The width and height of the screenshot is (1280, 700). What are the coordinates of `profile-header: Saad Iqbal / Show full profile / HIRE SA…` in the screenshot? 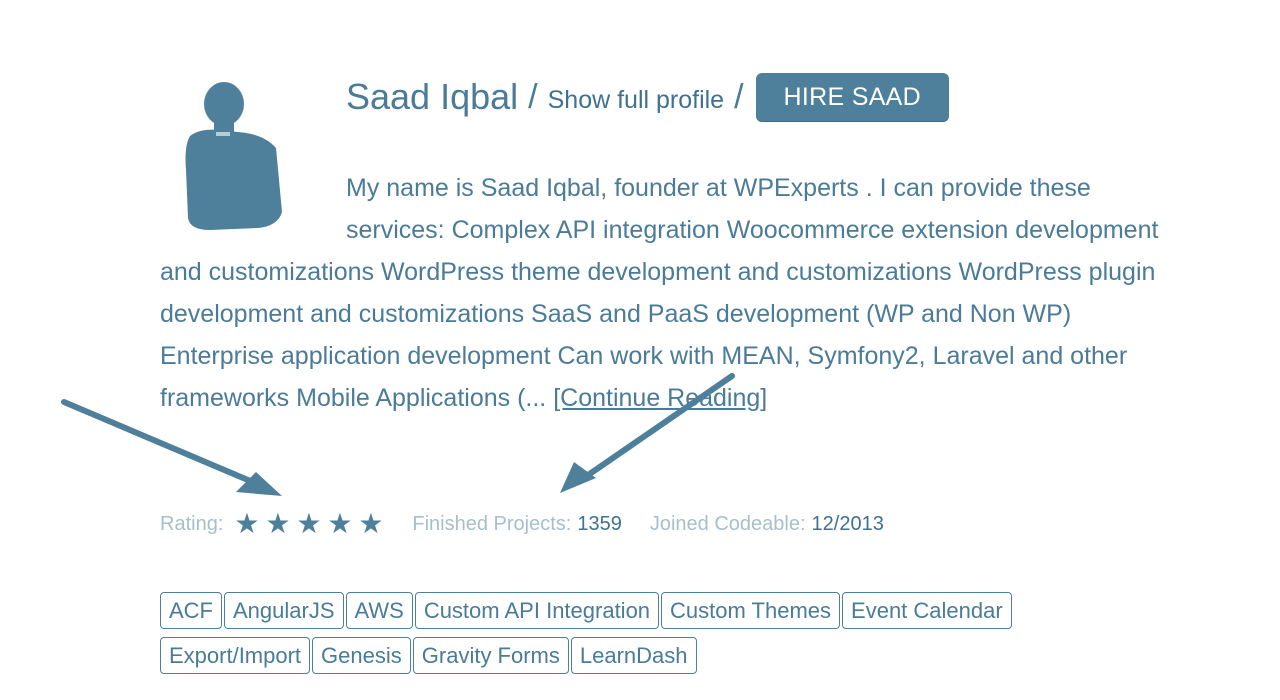 It's located at (648, 97).